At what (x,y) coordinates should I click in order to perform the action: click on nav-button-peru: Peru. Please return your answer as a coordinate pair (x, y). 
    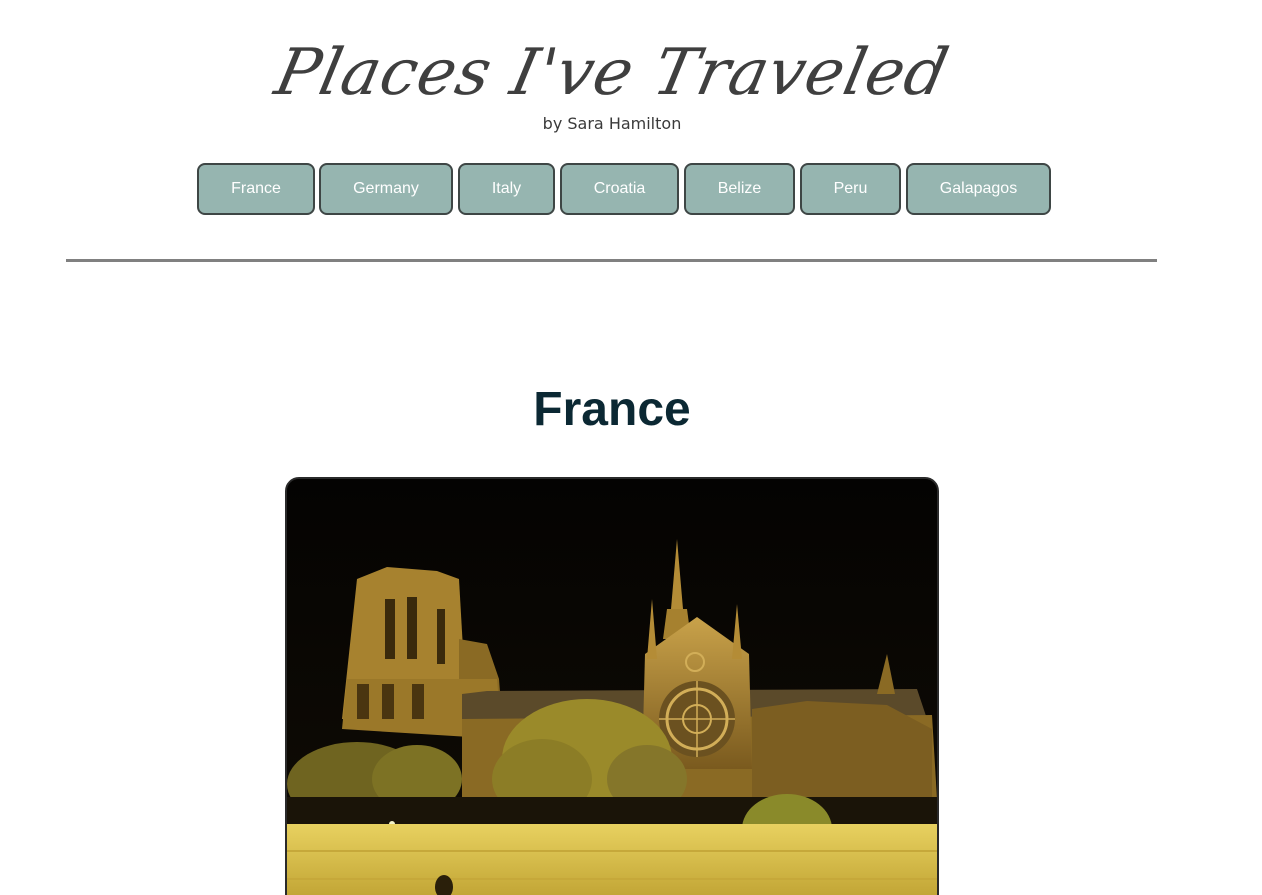
    Looking at the image, I should click on (850, 189).